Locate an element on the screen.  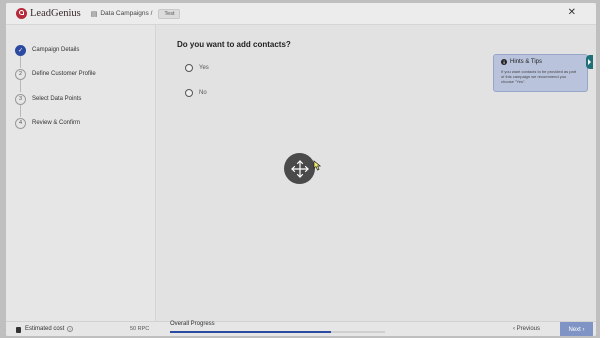
step-review-confirm: 4 Review & Confirm is located at coordinates (47, 123).